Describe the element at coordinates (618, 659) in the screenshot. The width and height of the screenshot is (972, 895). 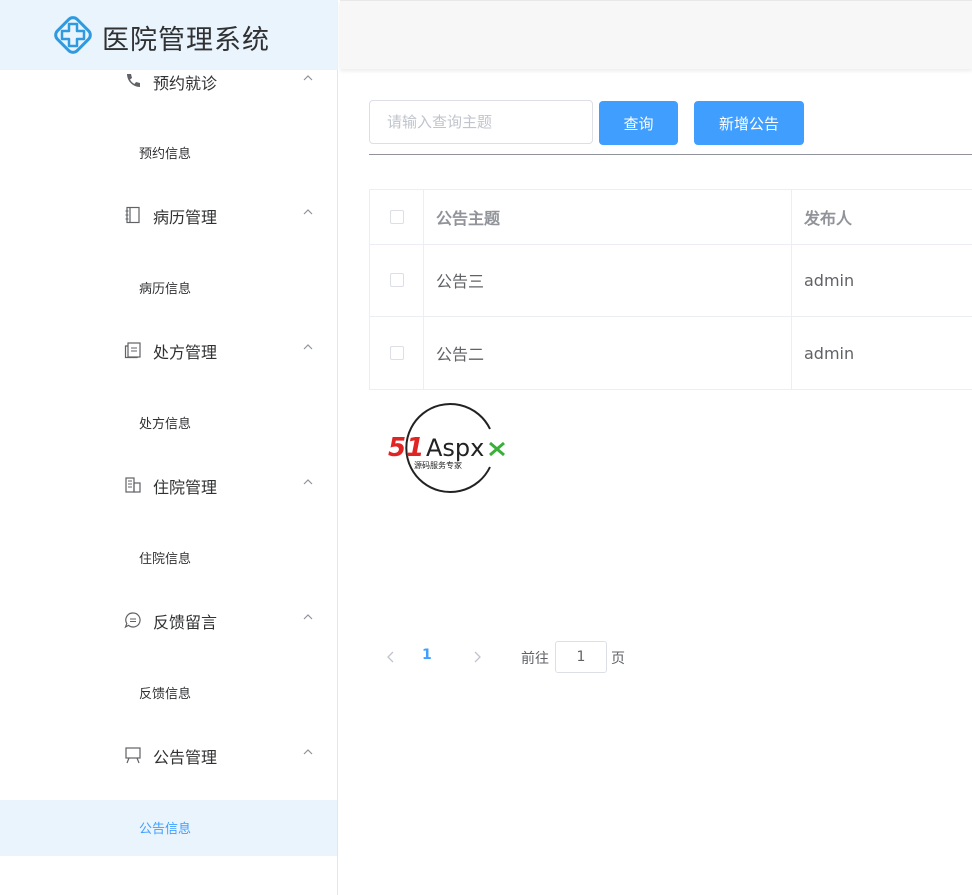
I see `page-unit-label: 页` at that location.